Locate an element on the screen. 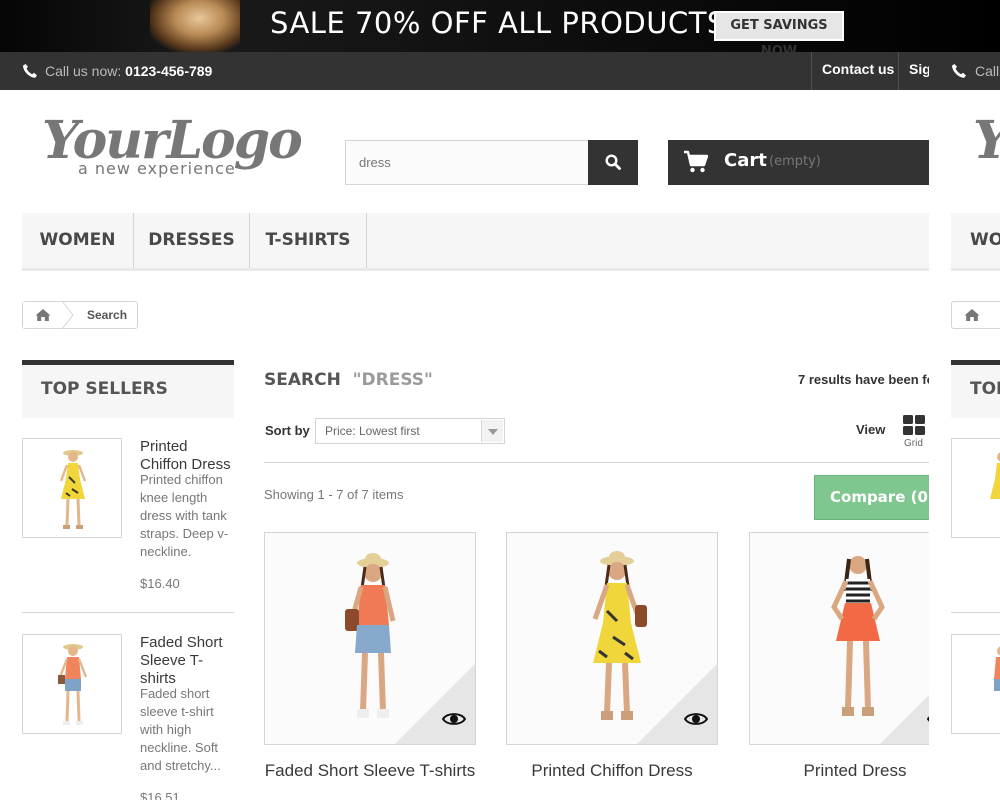 This screenshot has width=1000, height=800. menu-item-dresses: Dresses is located at coordinates (192, 240).